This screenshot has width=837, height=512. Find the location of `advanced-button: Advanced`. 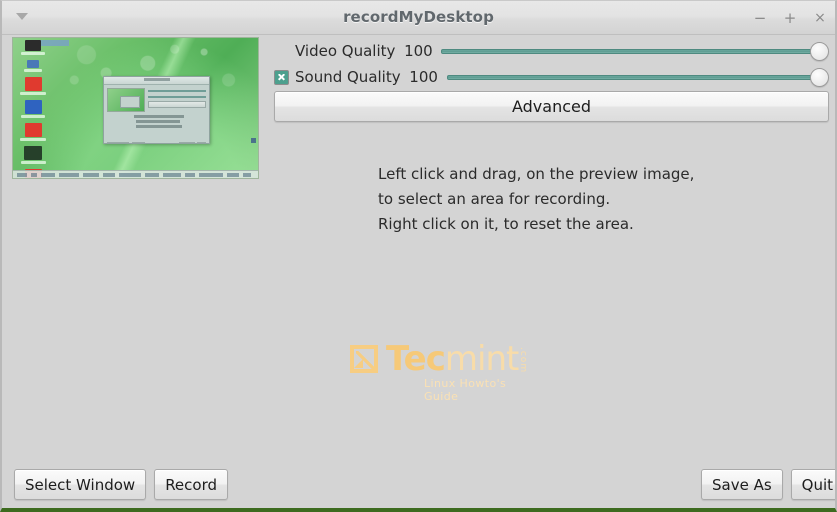

advanced-button: Advanced is located at coordinates (551, 106).